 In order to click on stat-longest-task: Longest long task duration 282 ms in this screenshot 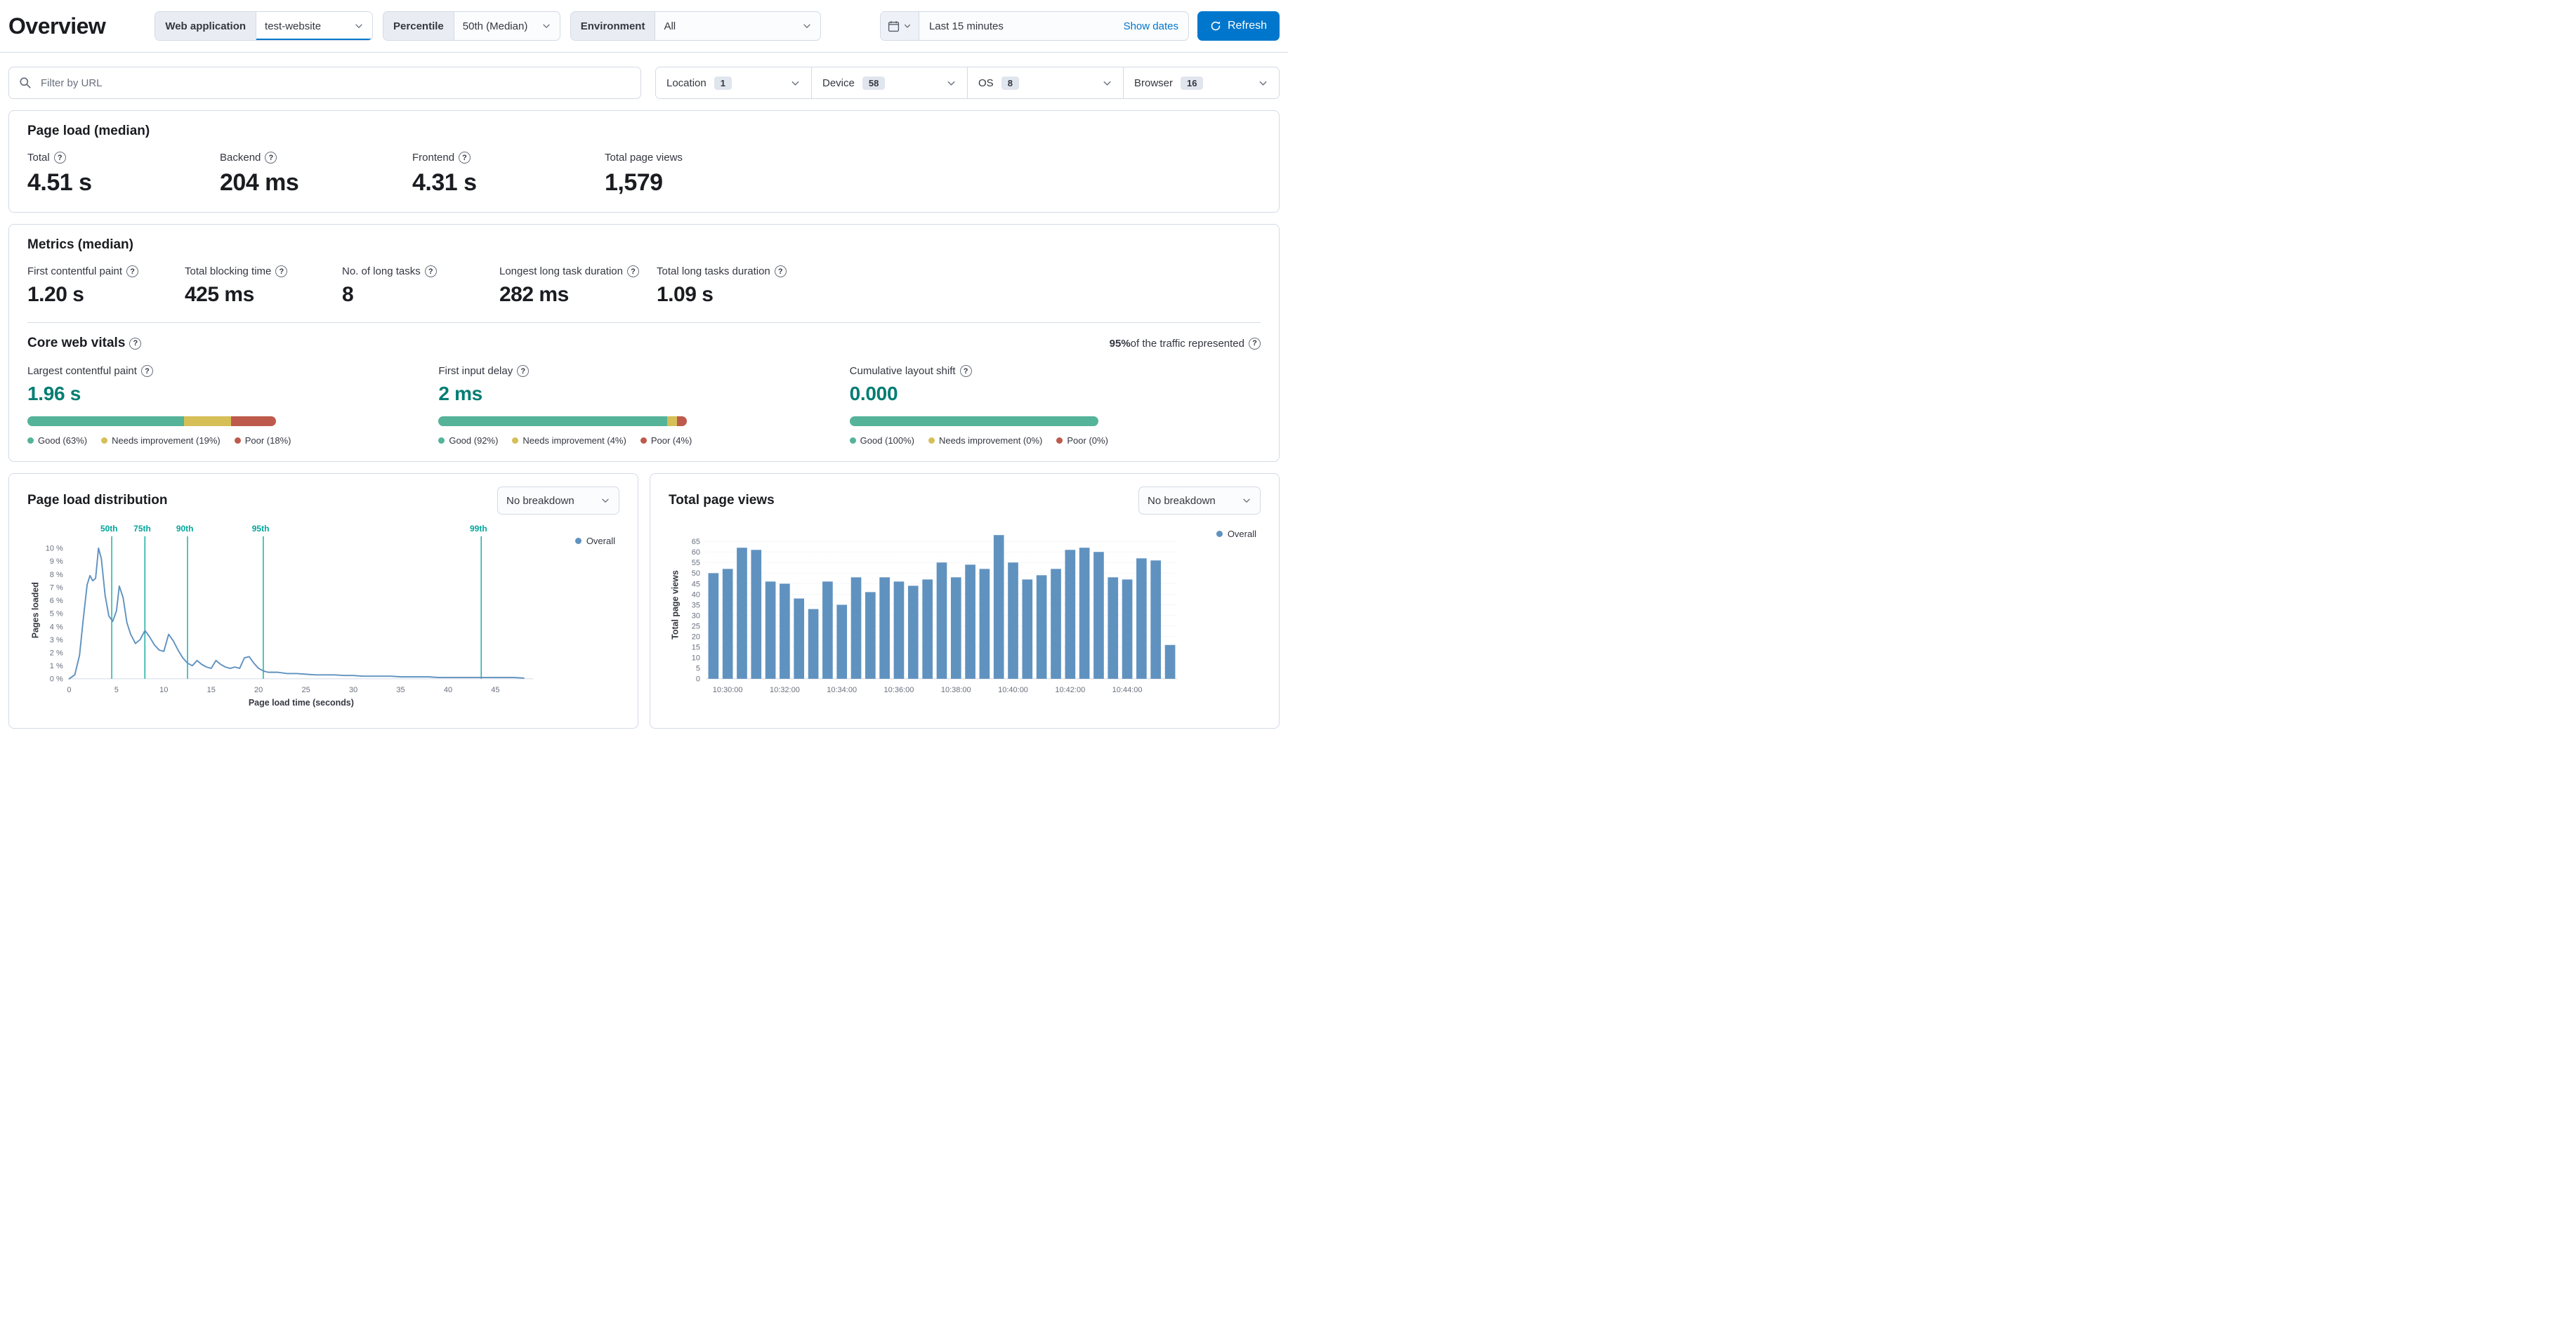, I will do `click(578, 286)`.